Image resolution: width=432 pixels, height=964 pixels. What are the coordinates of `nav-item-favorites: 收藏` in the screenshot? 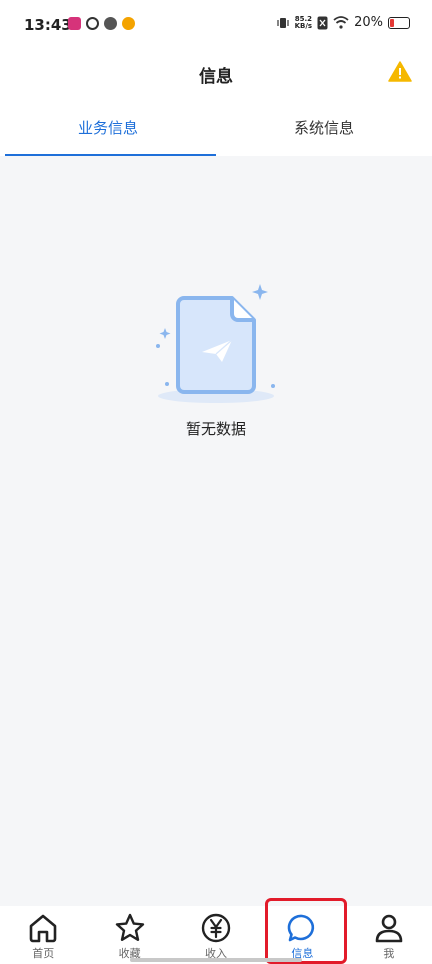 It's located at (129, 935).